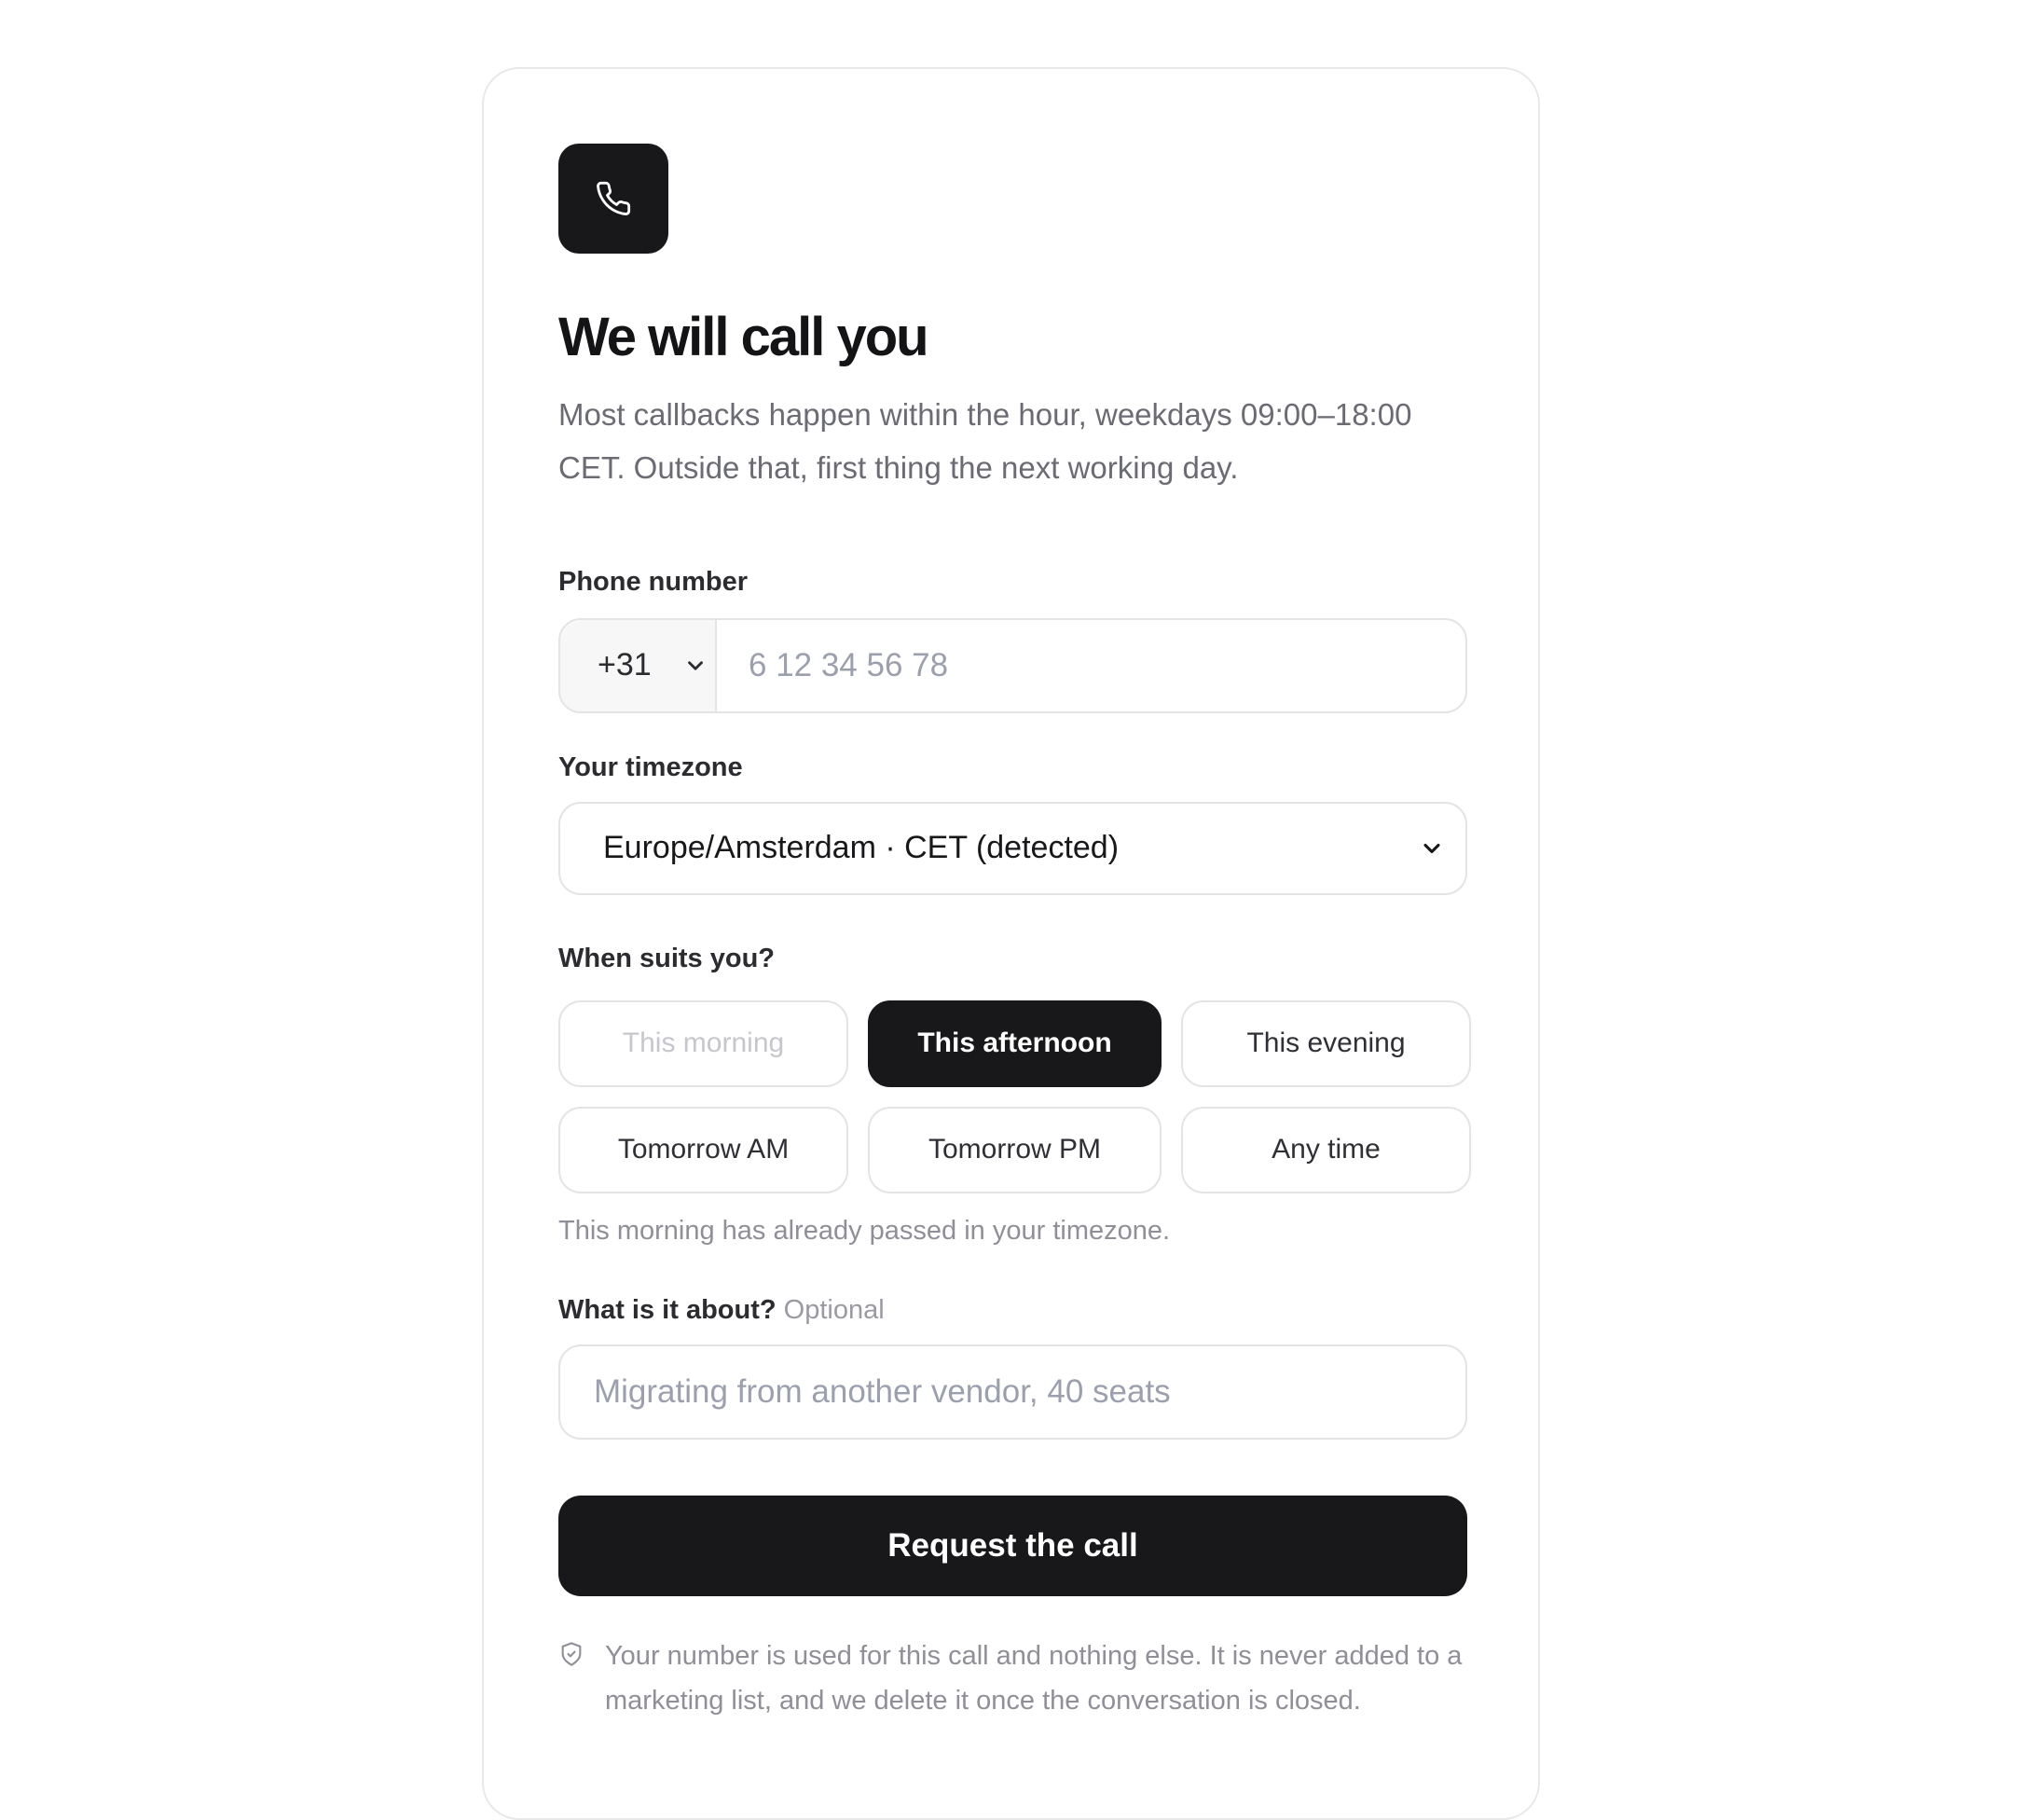 Image resolution: width=2021 pixels, height=1820 pixels. I want to click on slot-this-afternoon: This afternoon, so click(1015, 1043).